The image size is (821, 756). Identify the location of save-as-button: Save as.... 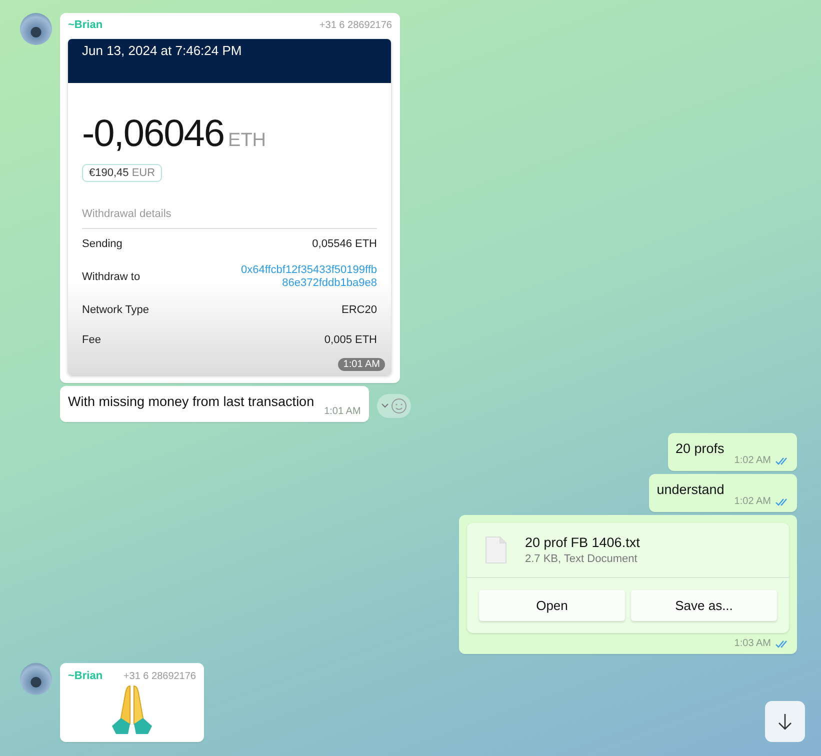
(704, 605).